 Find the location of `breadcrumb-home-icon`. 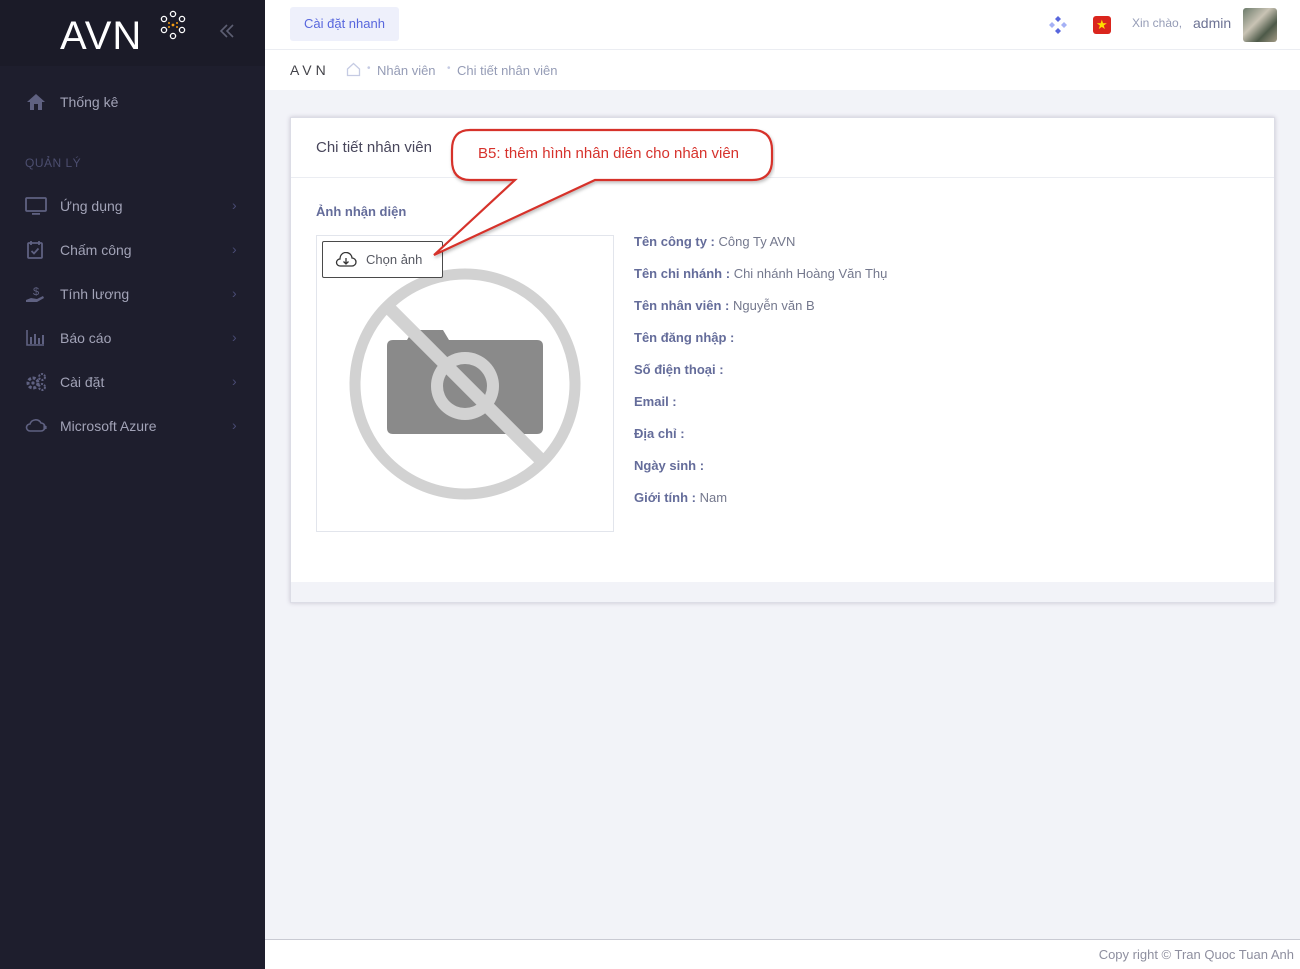

breadcrumb-home-icon is located at coordinates (353, 69).